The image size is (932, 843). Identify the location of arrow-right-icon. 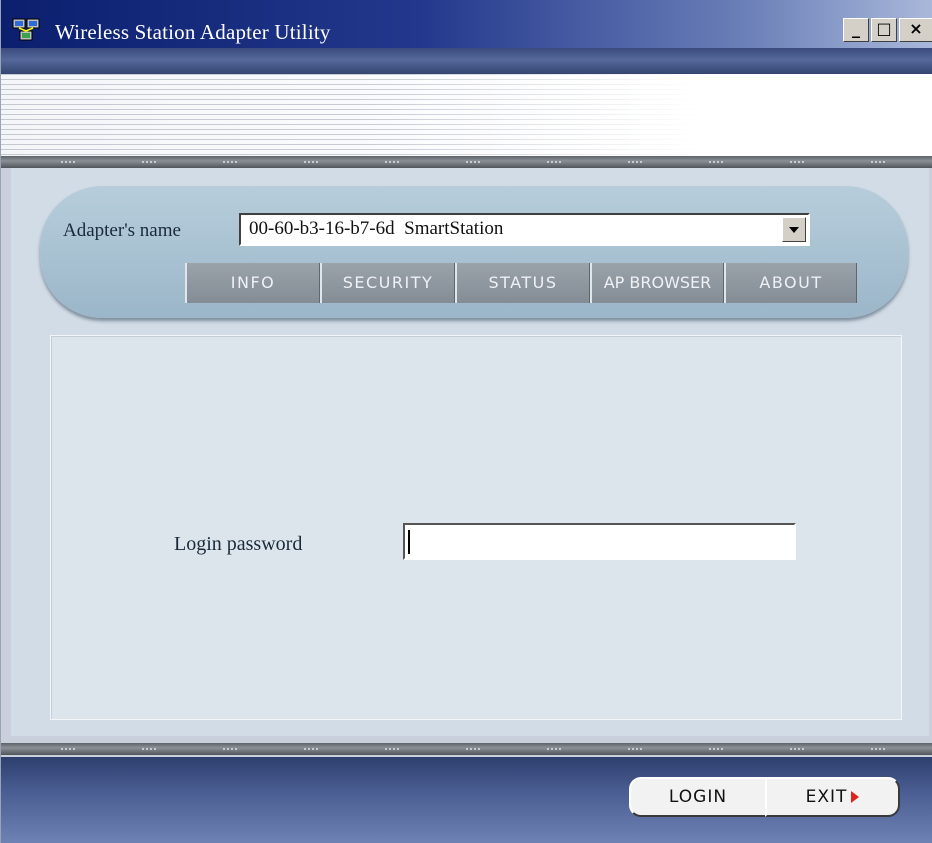
(855, 797).